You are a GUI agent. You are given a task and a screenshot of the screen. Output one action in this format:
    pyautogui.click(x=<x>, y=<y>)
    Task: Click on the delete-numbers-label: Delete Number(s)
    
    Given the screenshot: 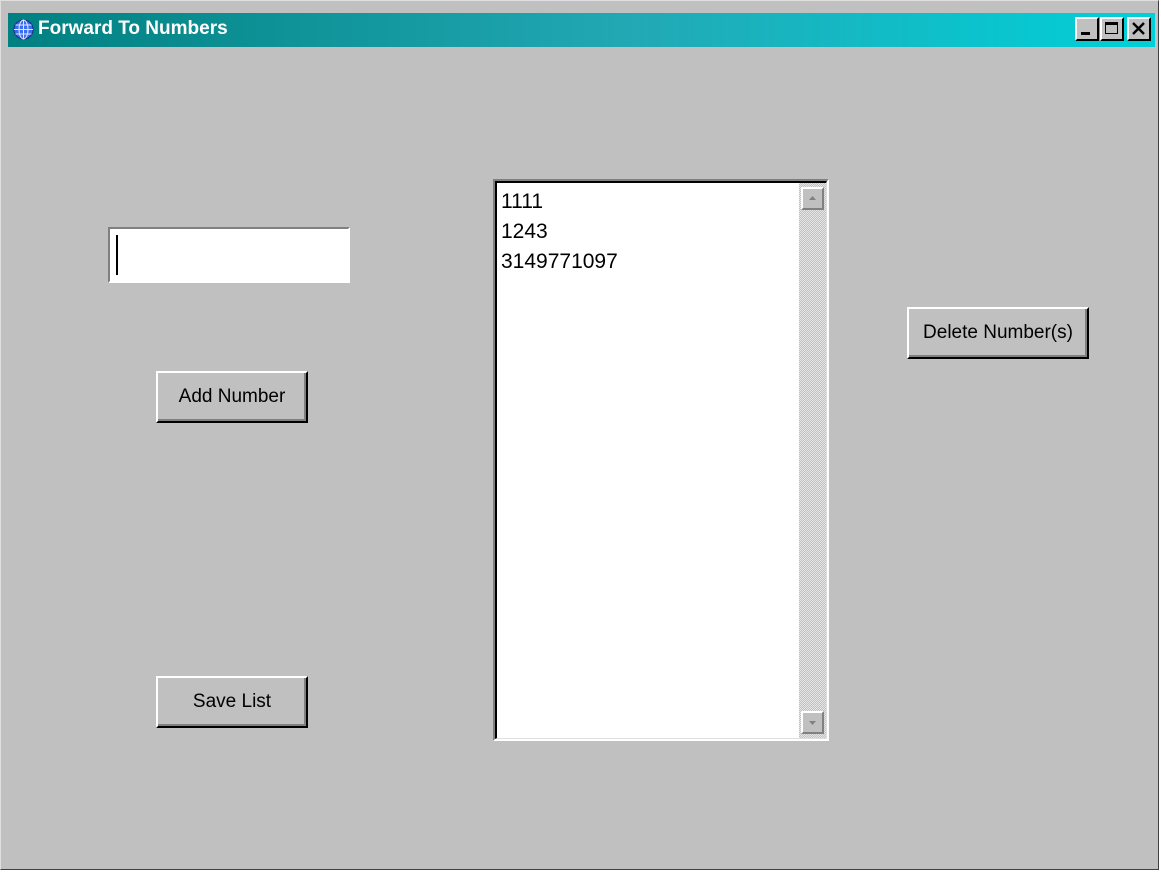 What is the action you would take?
    pyautogui.click(x=998, y=332)
    